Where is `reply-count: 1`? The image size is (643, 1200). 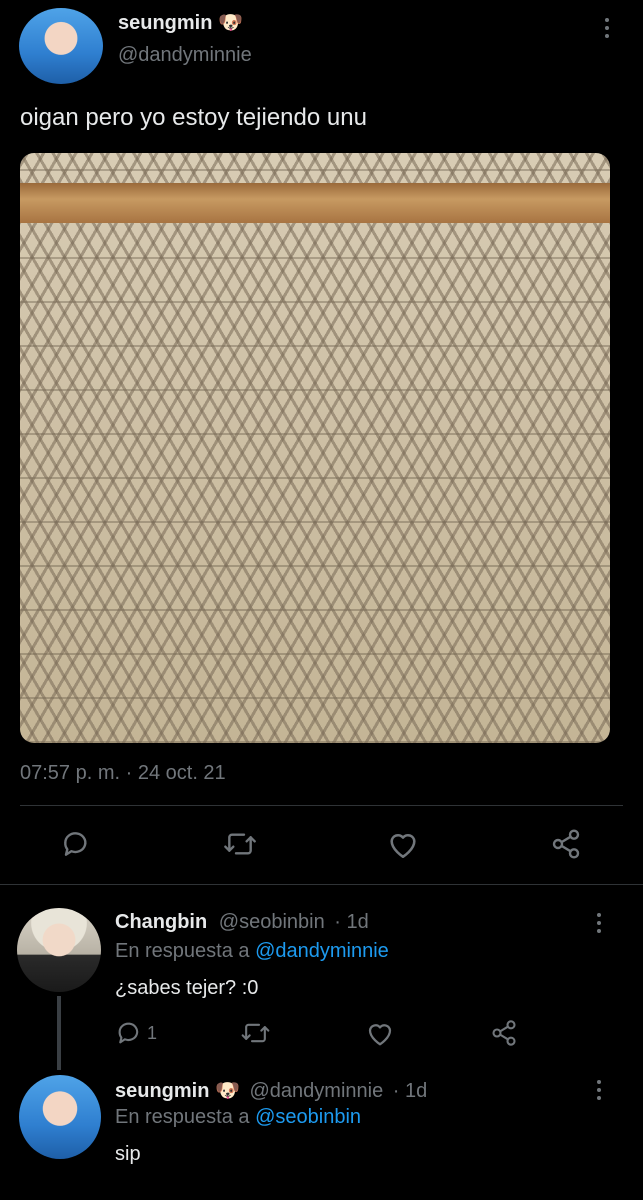
reply-count: 1 is located at coordinates (152, 1032).